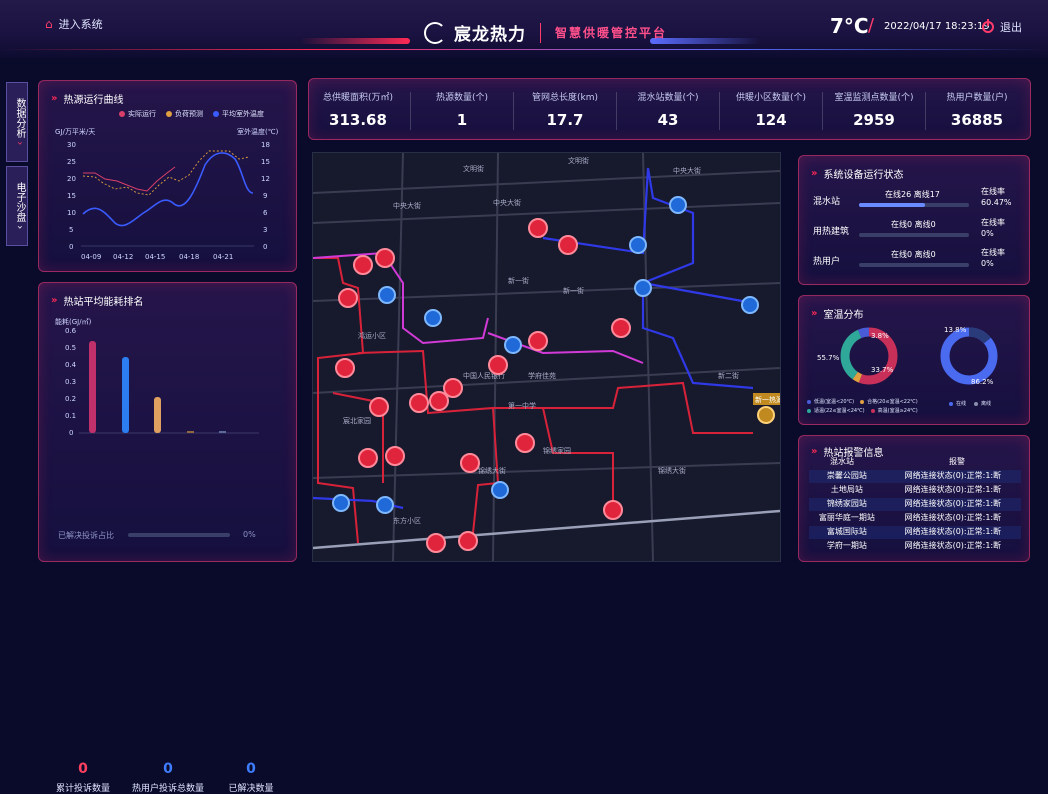 This screenshot has width=1048, height=794. What do you see at coordinates (914, 461) in the screenshot?
I see `alarm-header: 混水站 报警` at bounding box center [914, 461].